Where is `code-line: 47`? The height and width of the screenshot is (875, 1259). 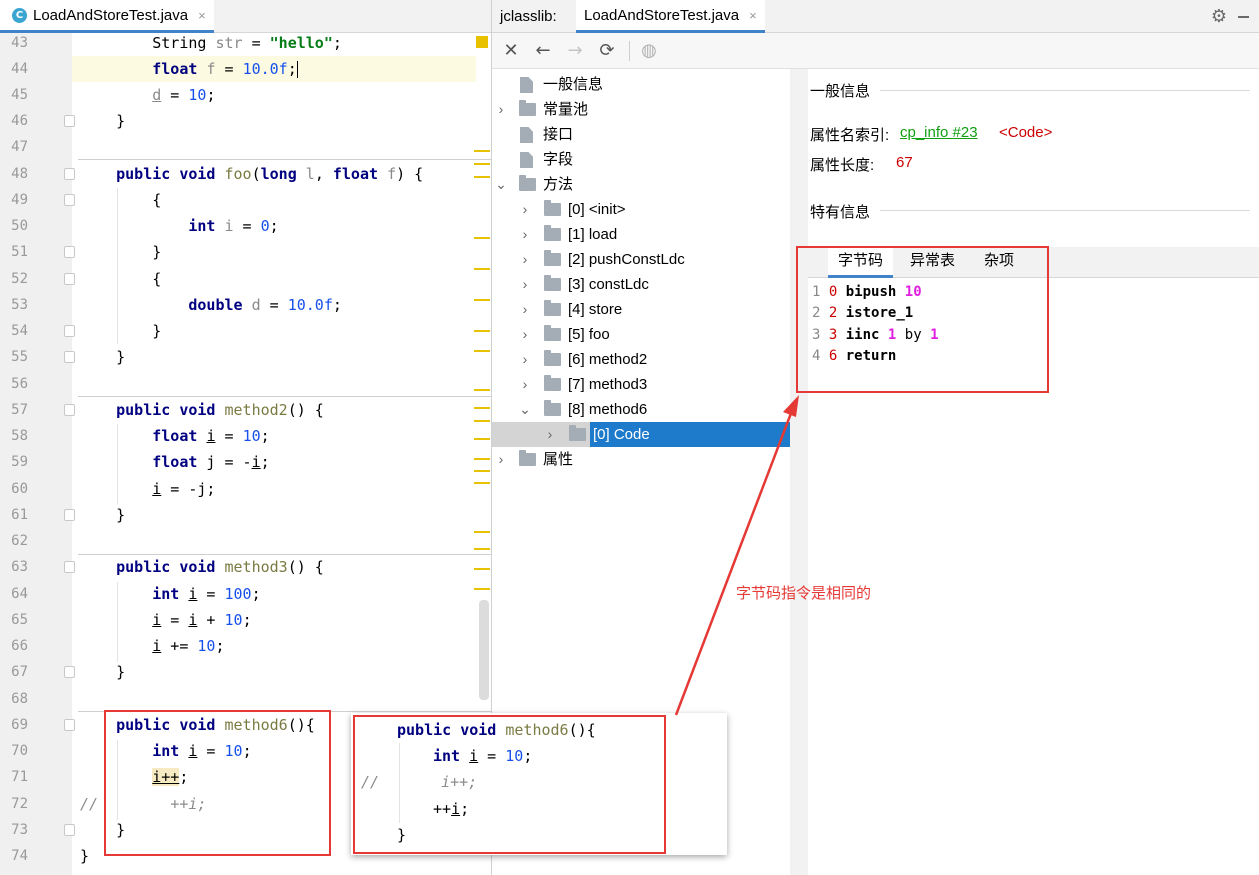 code-line: 47 is located at coordinates (245, 147).